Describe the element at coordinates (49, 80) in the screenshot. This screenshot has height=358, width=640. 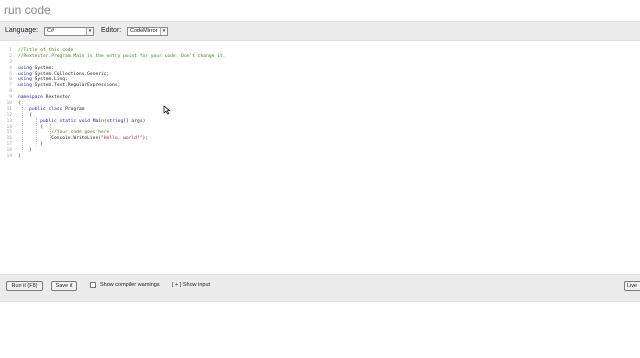
I see `code-token: System.Linq;` at that location.